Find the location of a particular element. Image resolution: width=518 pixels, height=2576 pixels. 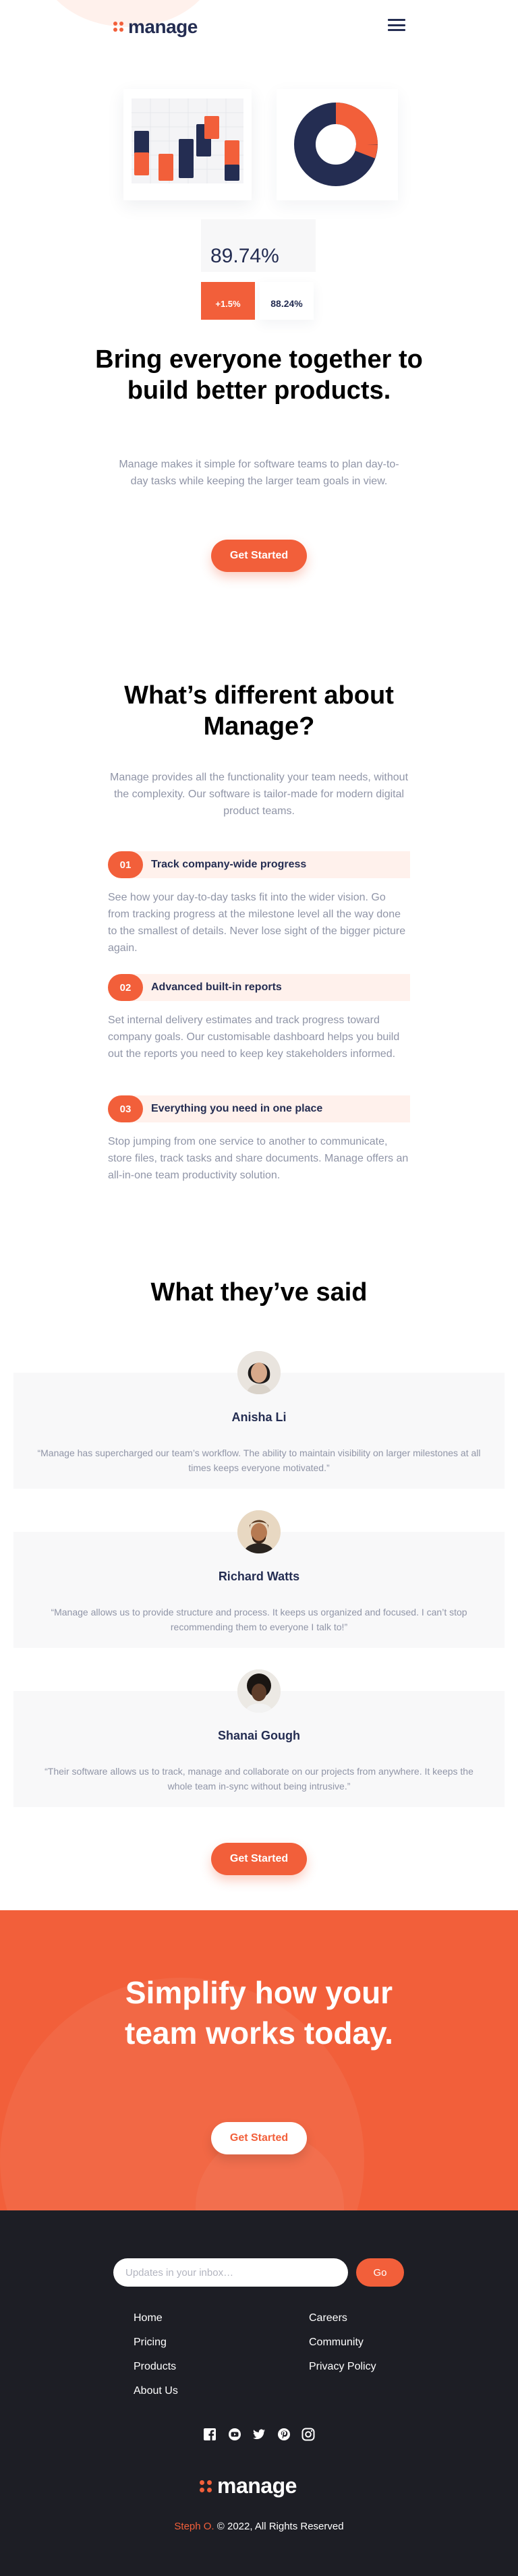

testimonial-name: Shanai Gough is located at coordinates (258, 1735).